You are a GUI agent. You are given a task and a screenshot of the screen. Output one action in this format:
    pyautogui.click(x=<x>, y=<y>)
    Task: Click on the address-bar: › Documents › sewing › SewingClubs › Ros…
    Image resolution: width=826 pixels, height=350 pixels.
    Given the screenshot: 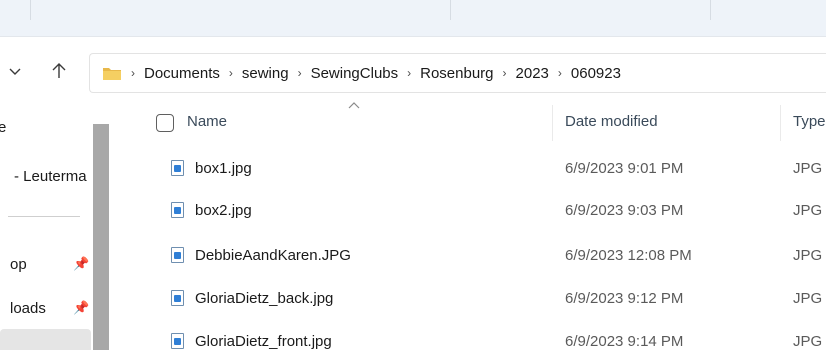 What is the action you would take?
    pyautogui.click(x=457, y=73)
    